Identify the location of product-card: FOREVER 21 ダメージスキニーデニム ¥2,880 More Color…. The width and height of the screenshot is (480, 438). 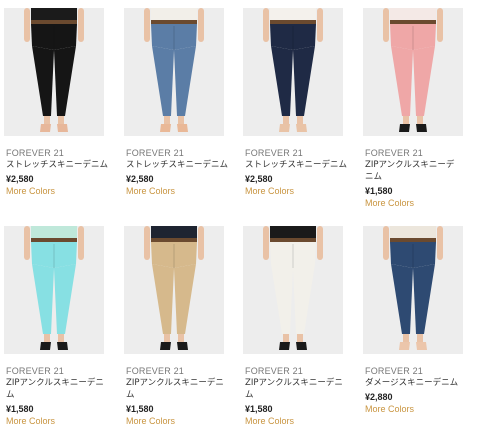
(421, 332).